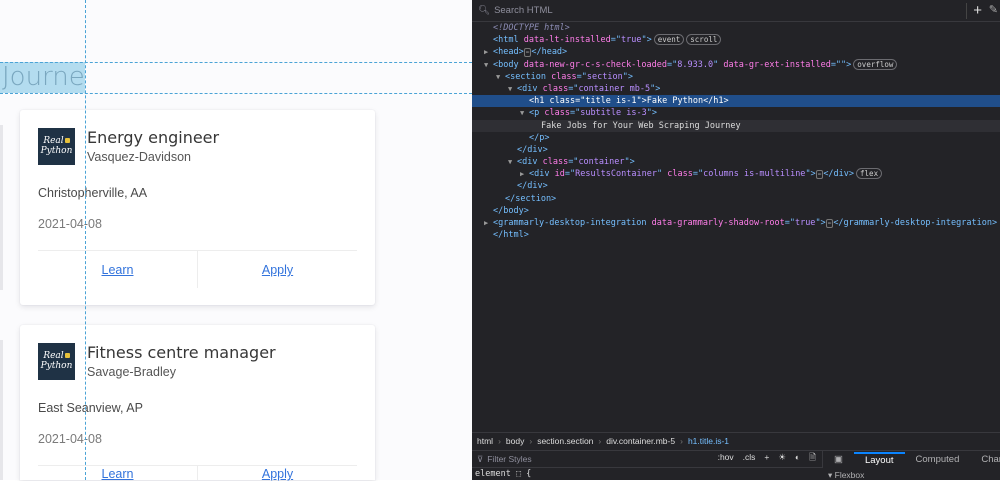  What do you see at coordinates (993, 10) in the screenshot?
I see `eyedropper-icon: ✎` at bounding box center [993, 10].